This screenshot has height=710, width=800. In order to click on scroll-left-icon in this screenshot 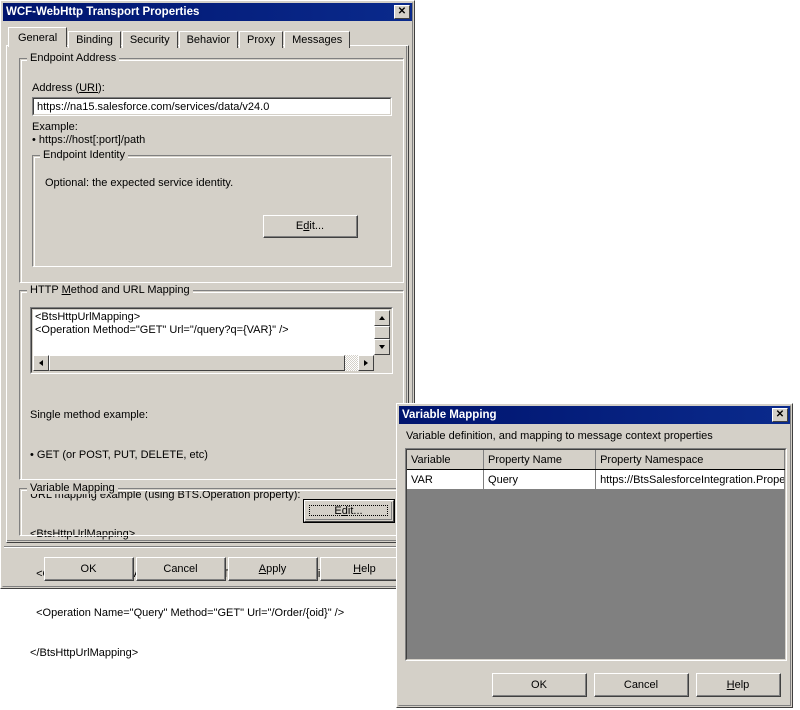, I will do `click(41, 363)`.